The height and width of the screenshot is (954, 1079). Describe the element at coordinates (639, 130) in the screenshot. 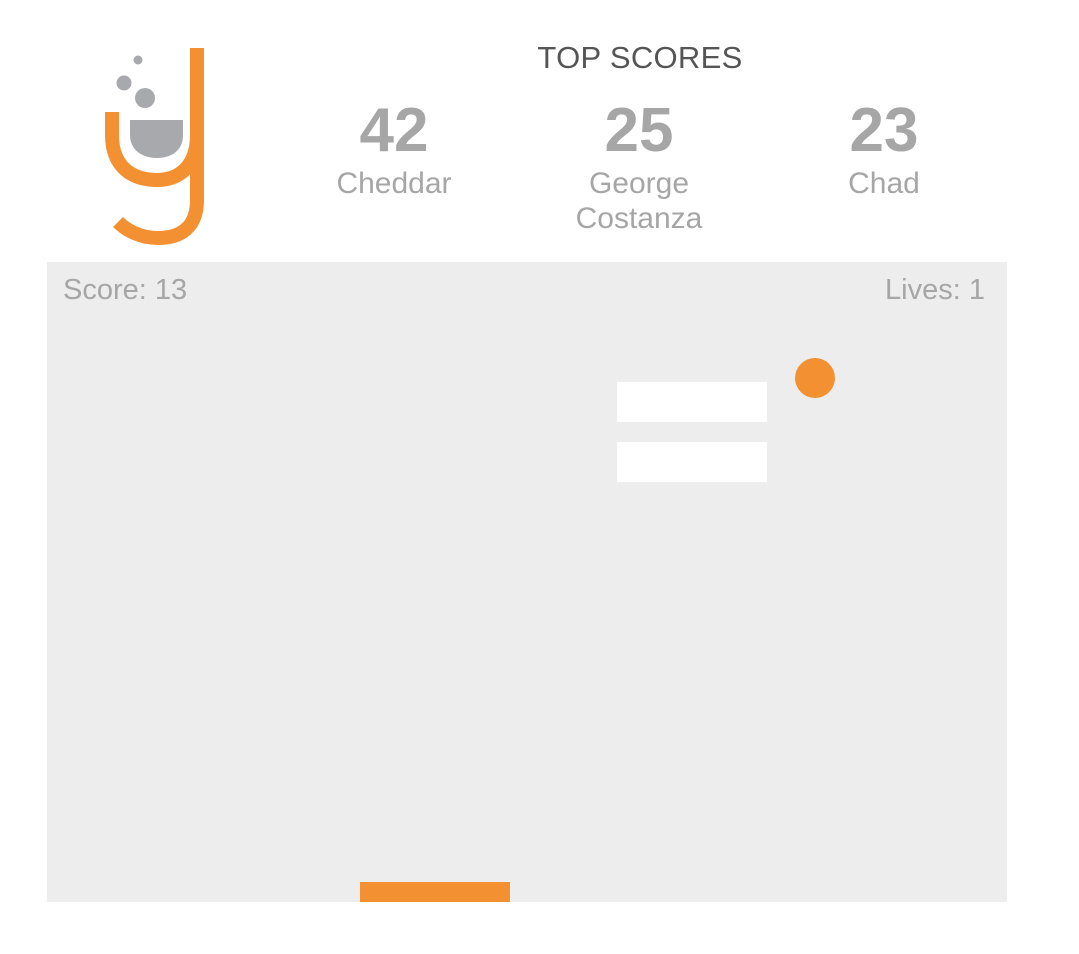

I see `top-score-value: 25` at that location.